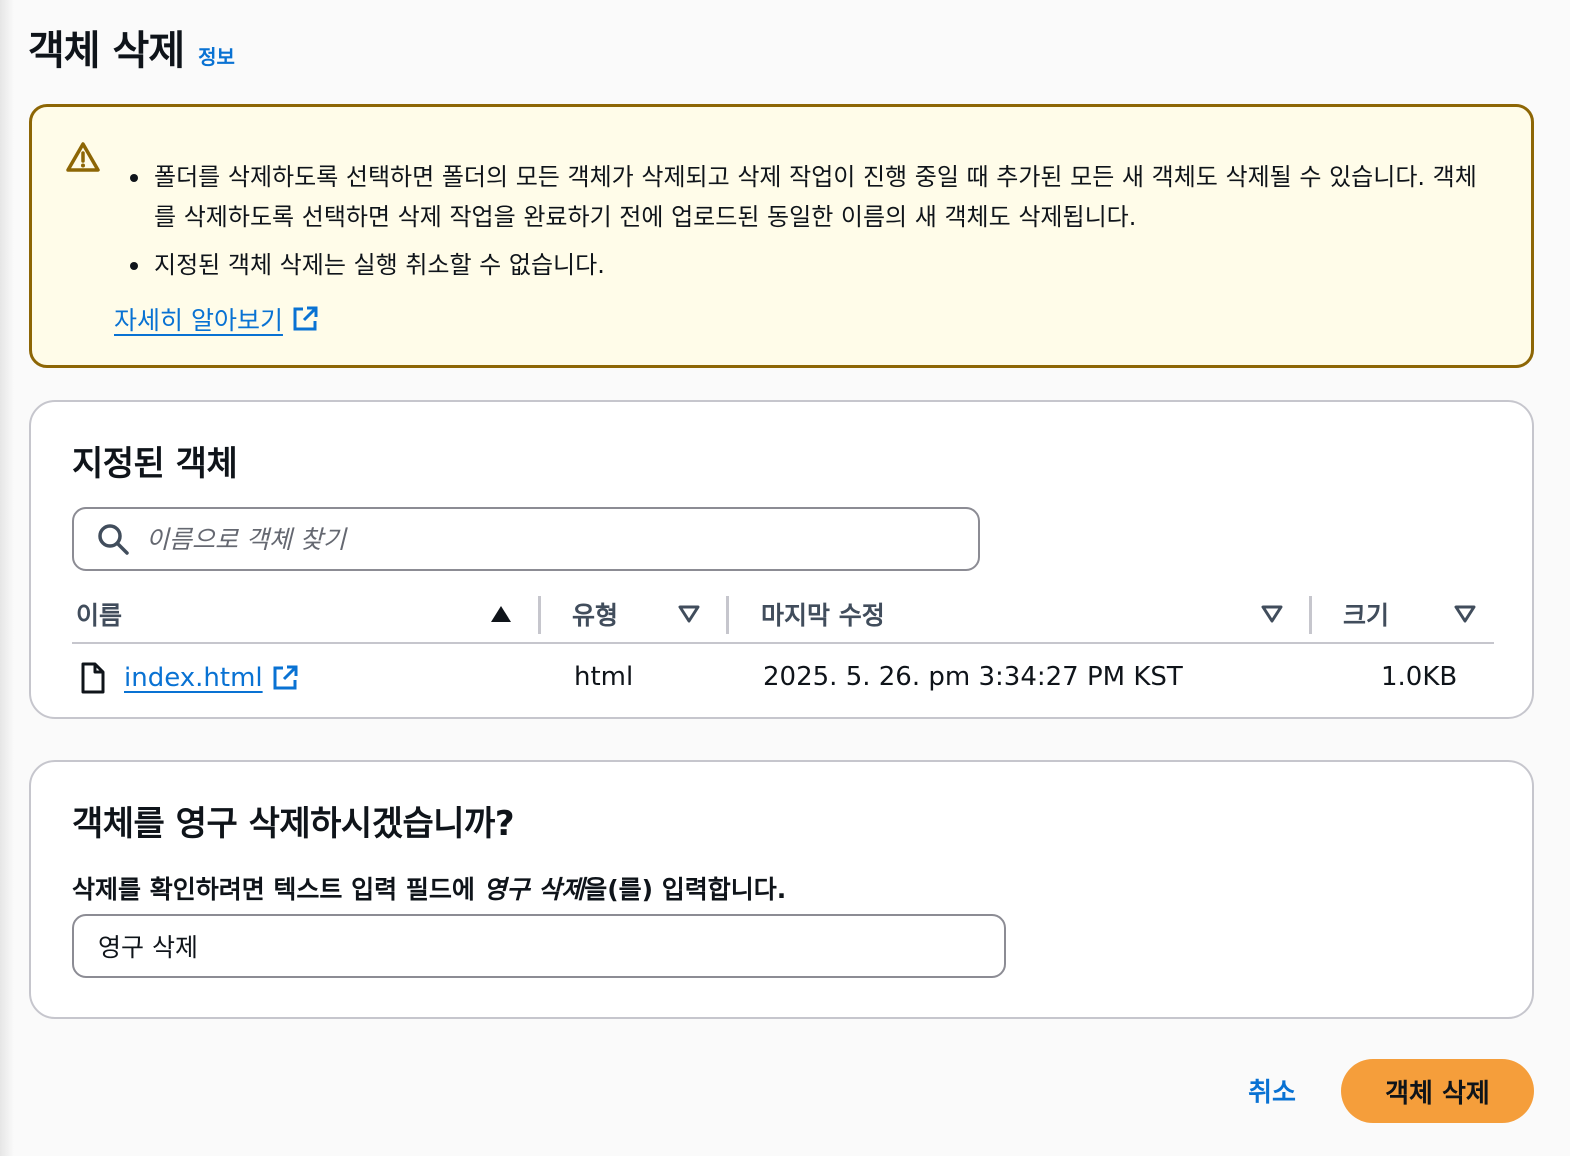 The height and width of the screenshot is (1156, 1570). Describe the element at coordinates (155, 464) in the screenshot. I see `objects-panel-title: 지정된 객체` at that location.